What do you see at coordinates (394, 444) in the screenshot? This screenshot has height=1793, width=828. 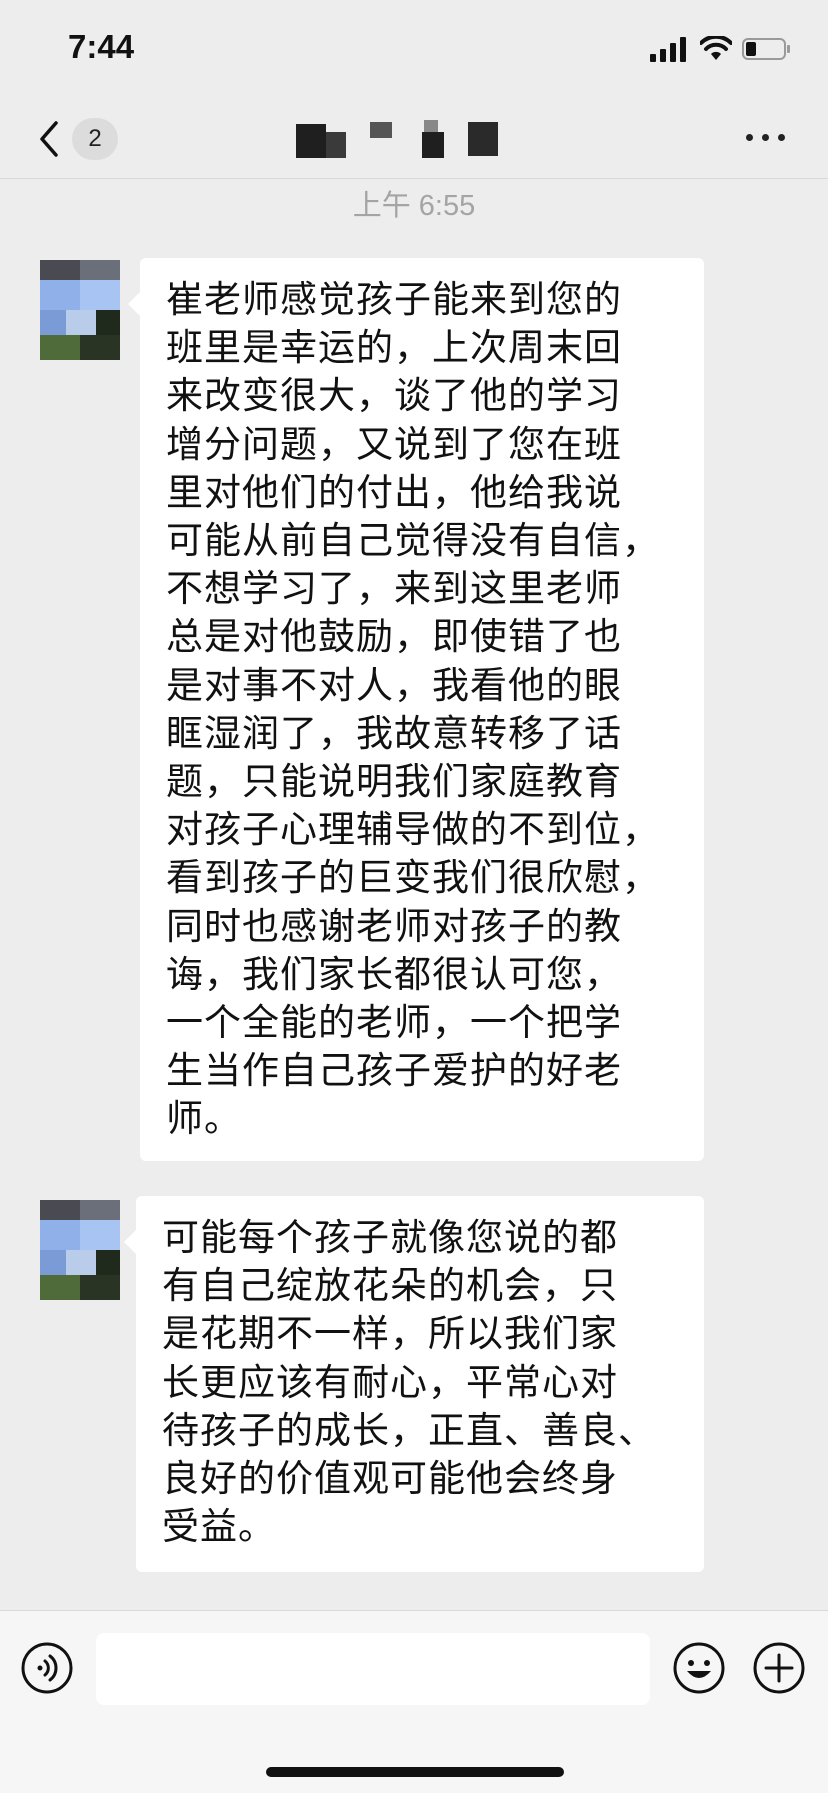 I see `message-line: 增分问题，又说到了您在班` at bounding box center [394, 444].